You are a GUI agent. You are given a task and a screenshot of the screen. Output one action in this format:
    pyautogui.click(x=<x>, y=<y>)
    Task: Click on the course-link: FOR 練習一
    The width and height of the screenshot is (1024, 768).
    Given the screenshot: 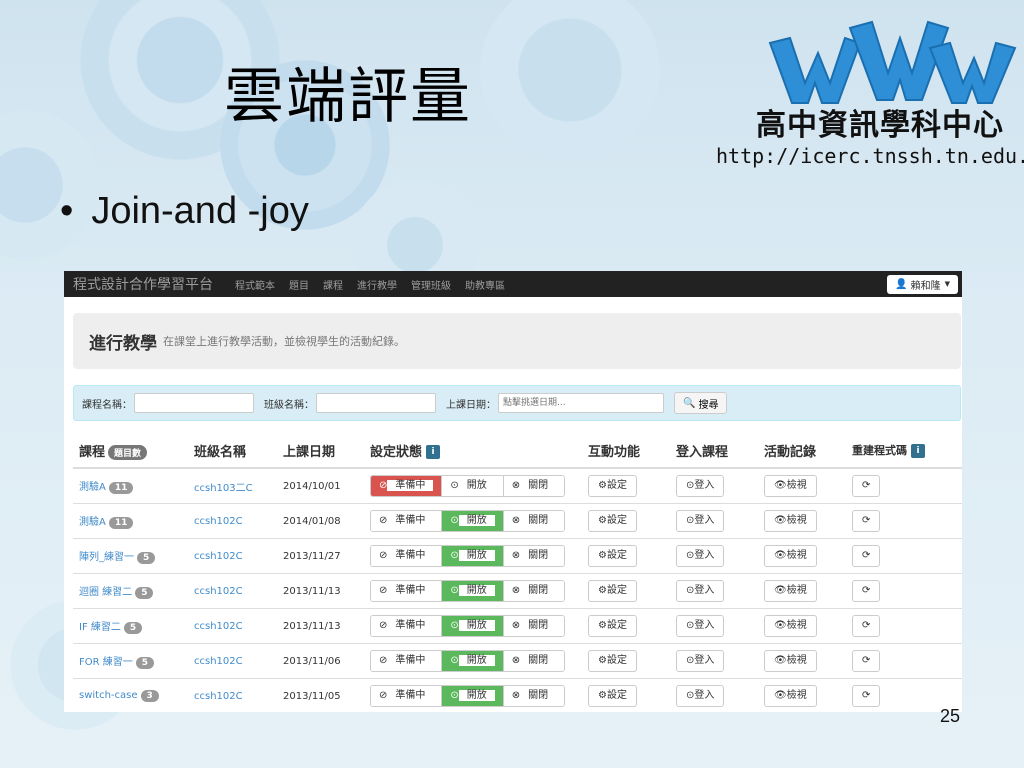 What is the action you would take?
    pyautogui.click(x=106, y=662)
    